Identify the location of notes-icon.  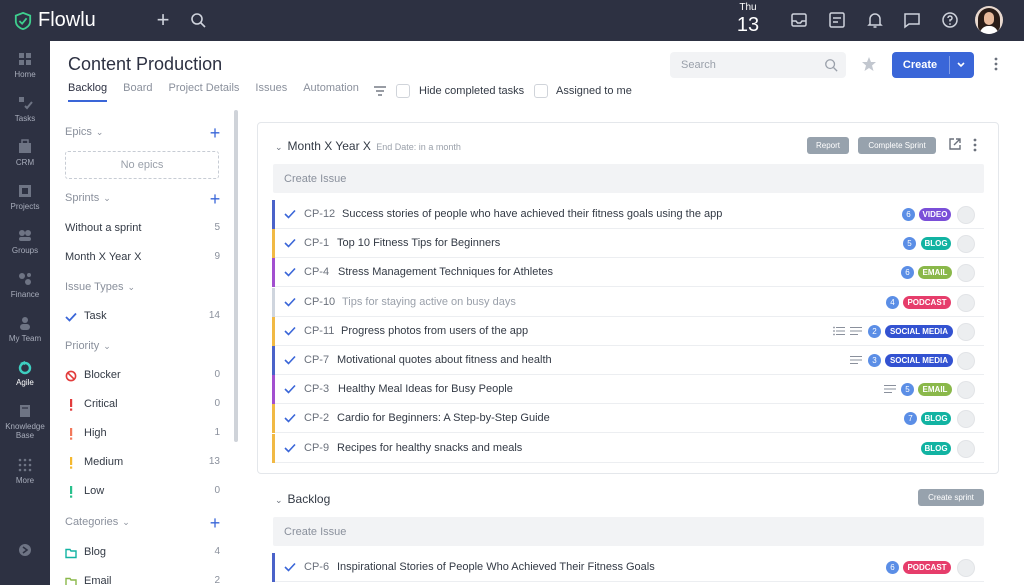
(837, 20).